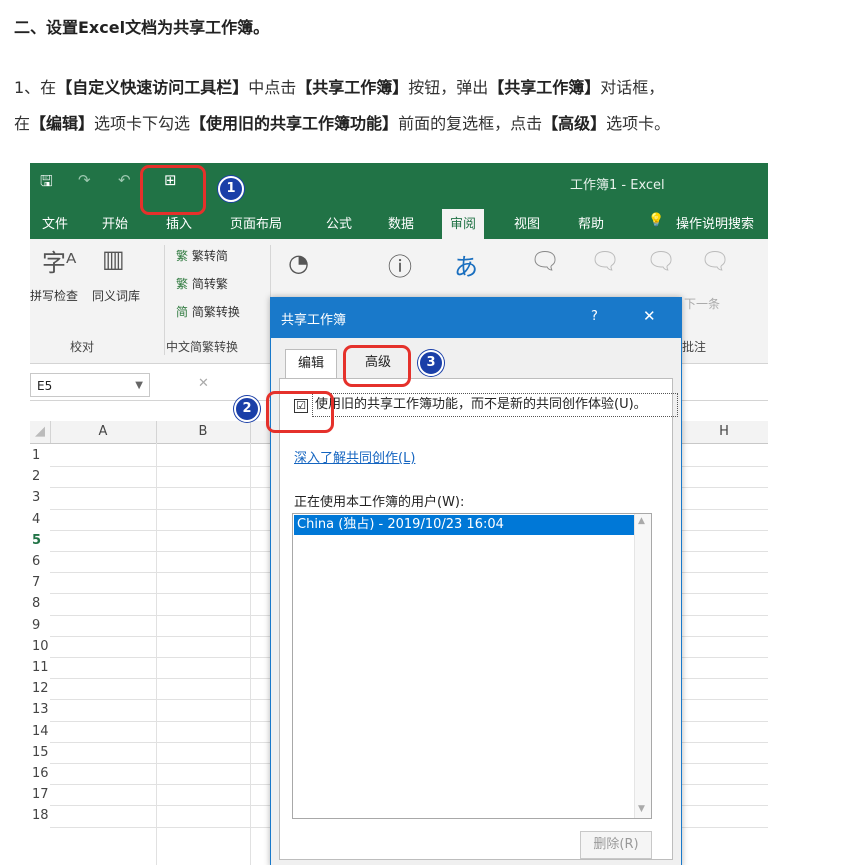  Describe the element at coordinates (41, 731) in the screenshot. I see `row-header: 14` at that location.